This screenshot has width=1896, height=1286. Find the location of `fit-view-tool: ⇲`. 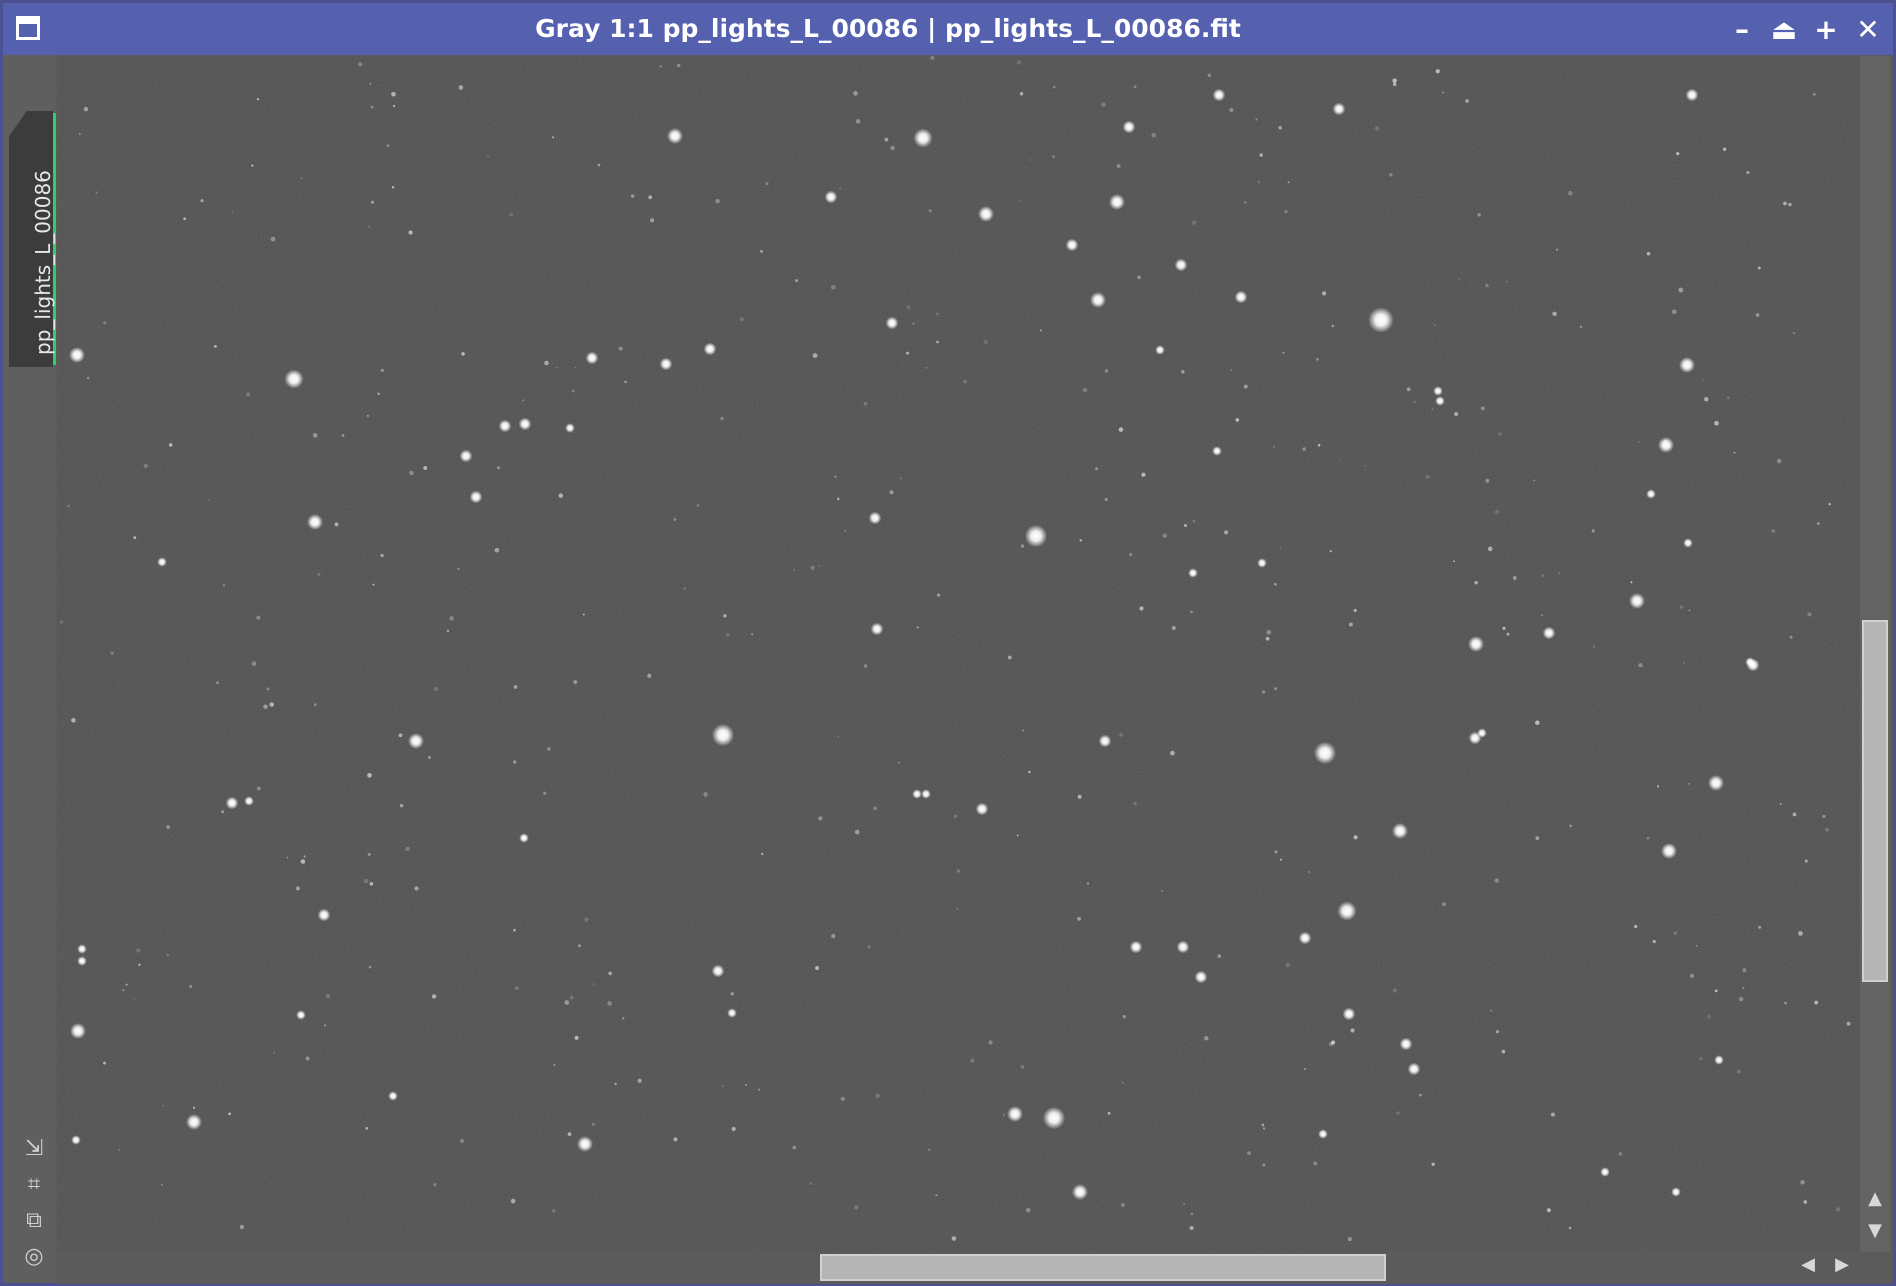

fit-view-tool: ⇲ is located at coordinates (34, 1149).